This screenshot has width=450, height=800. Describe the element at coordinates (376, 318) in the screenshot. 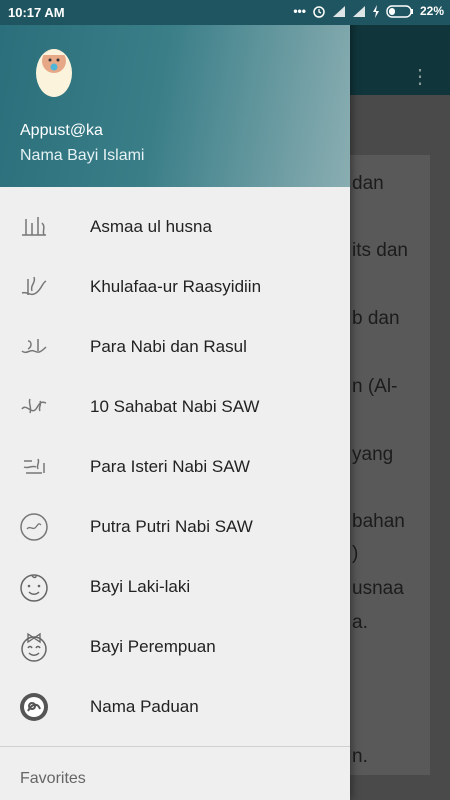

I see `background-text: b dan` at that location.